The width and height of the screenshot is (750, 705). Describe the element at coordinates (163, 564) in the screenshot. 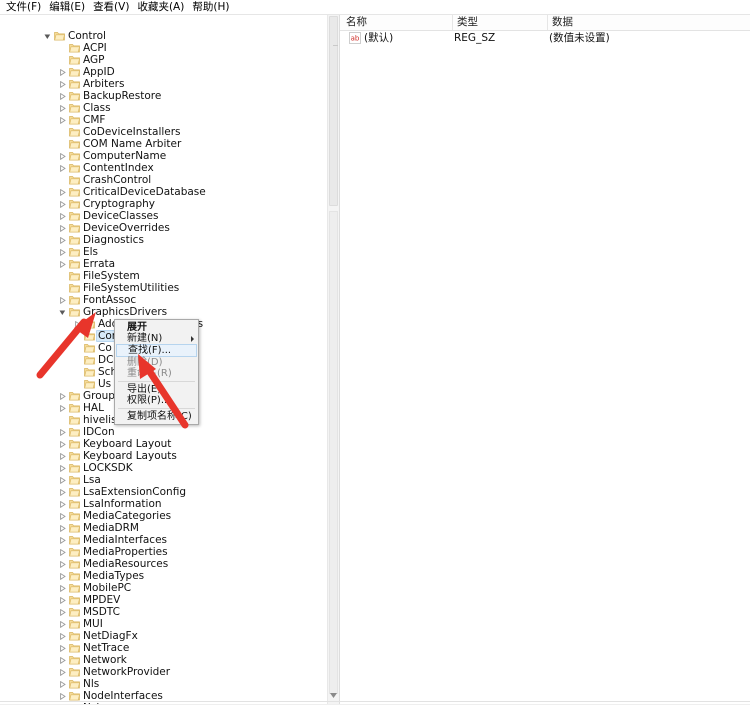

I see `tree-item-mediaresources: MediaResources` at that location.